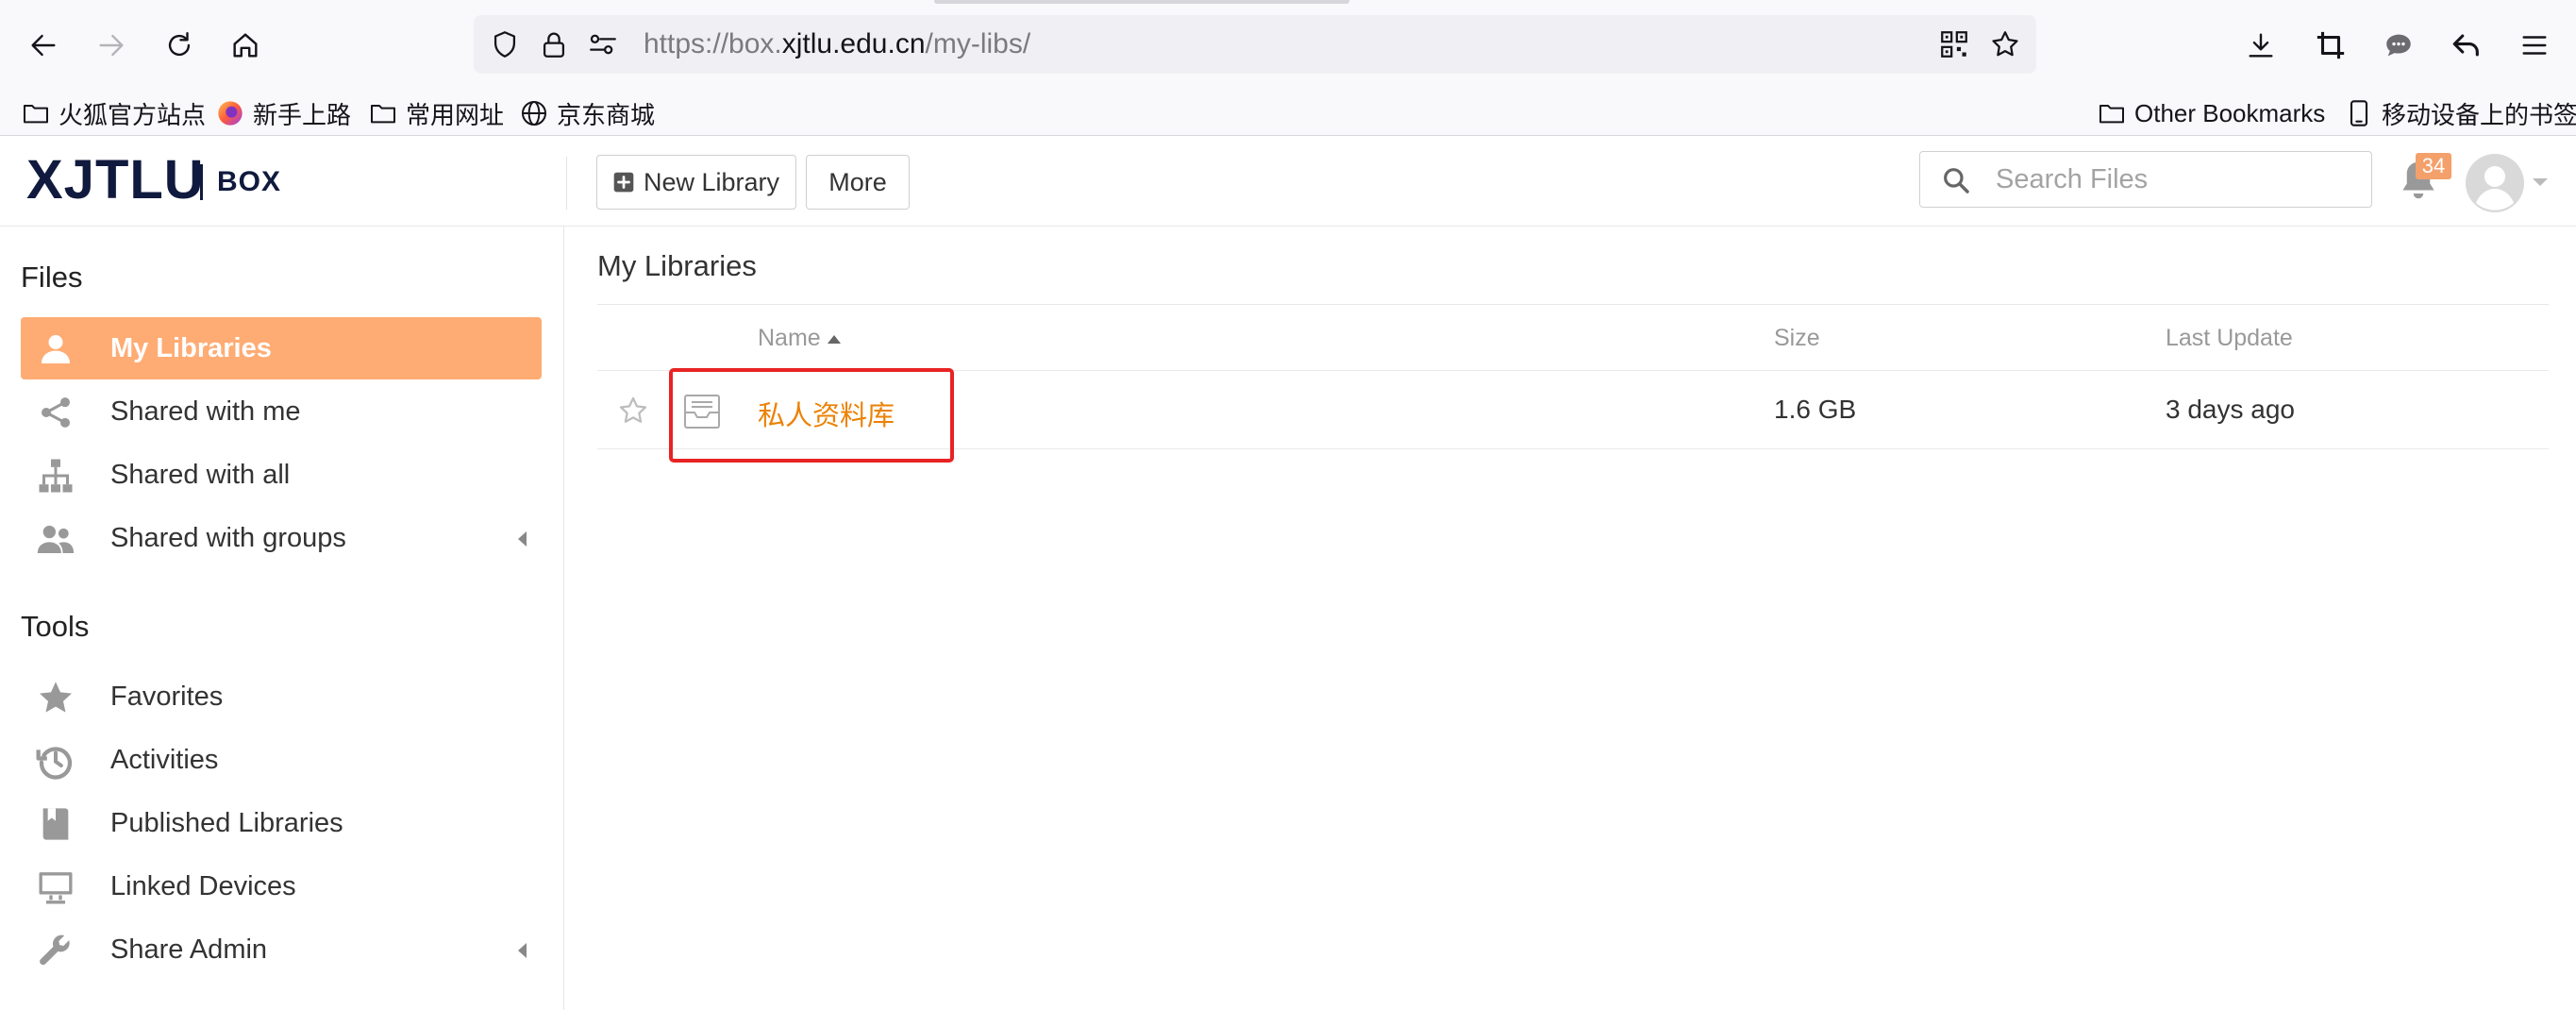 Image resolution: width=2576 pixels, height=1010 pixels. I want to click on downloads-button, so click(2260, 46).